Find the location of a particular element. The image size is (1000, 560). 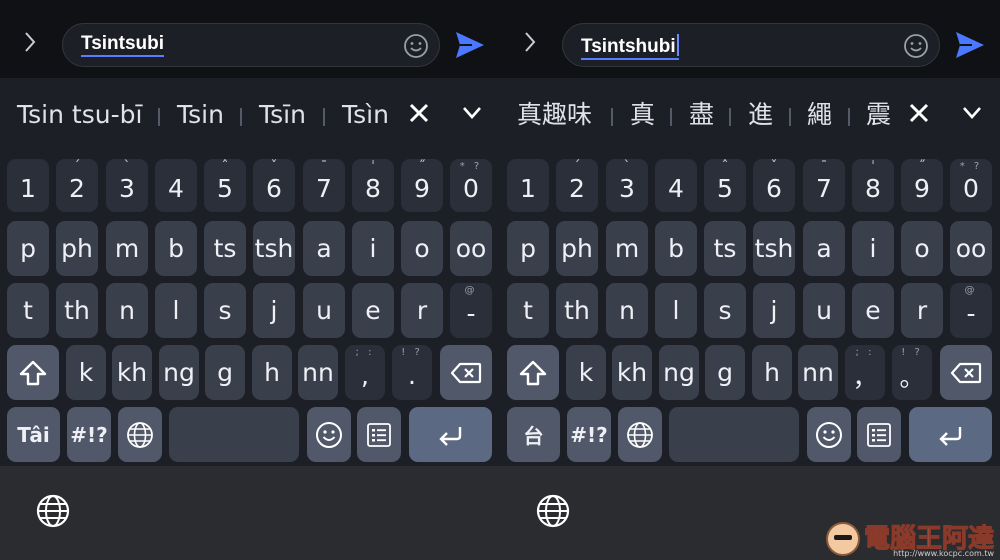

suggestion-item: Tsin tsu-bī is located at coordinates (79, 115).